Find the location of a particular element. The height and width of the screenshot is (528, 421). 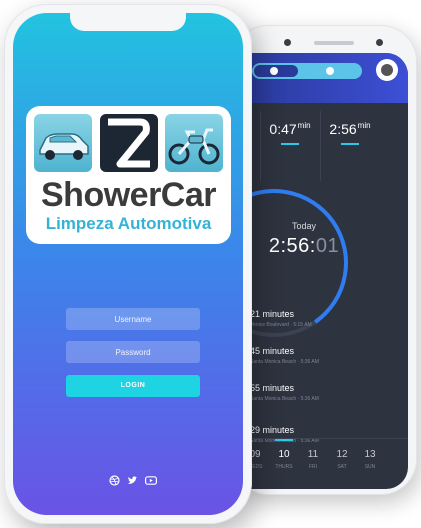

car-icon is located at coordinates (63, 143).